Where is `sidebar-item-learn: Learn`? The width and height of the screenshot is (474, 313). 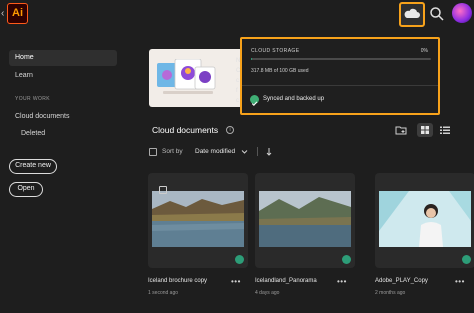 sidebar-item-learn: Learn is located at coordinates (63, 76).